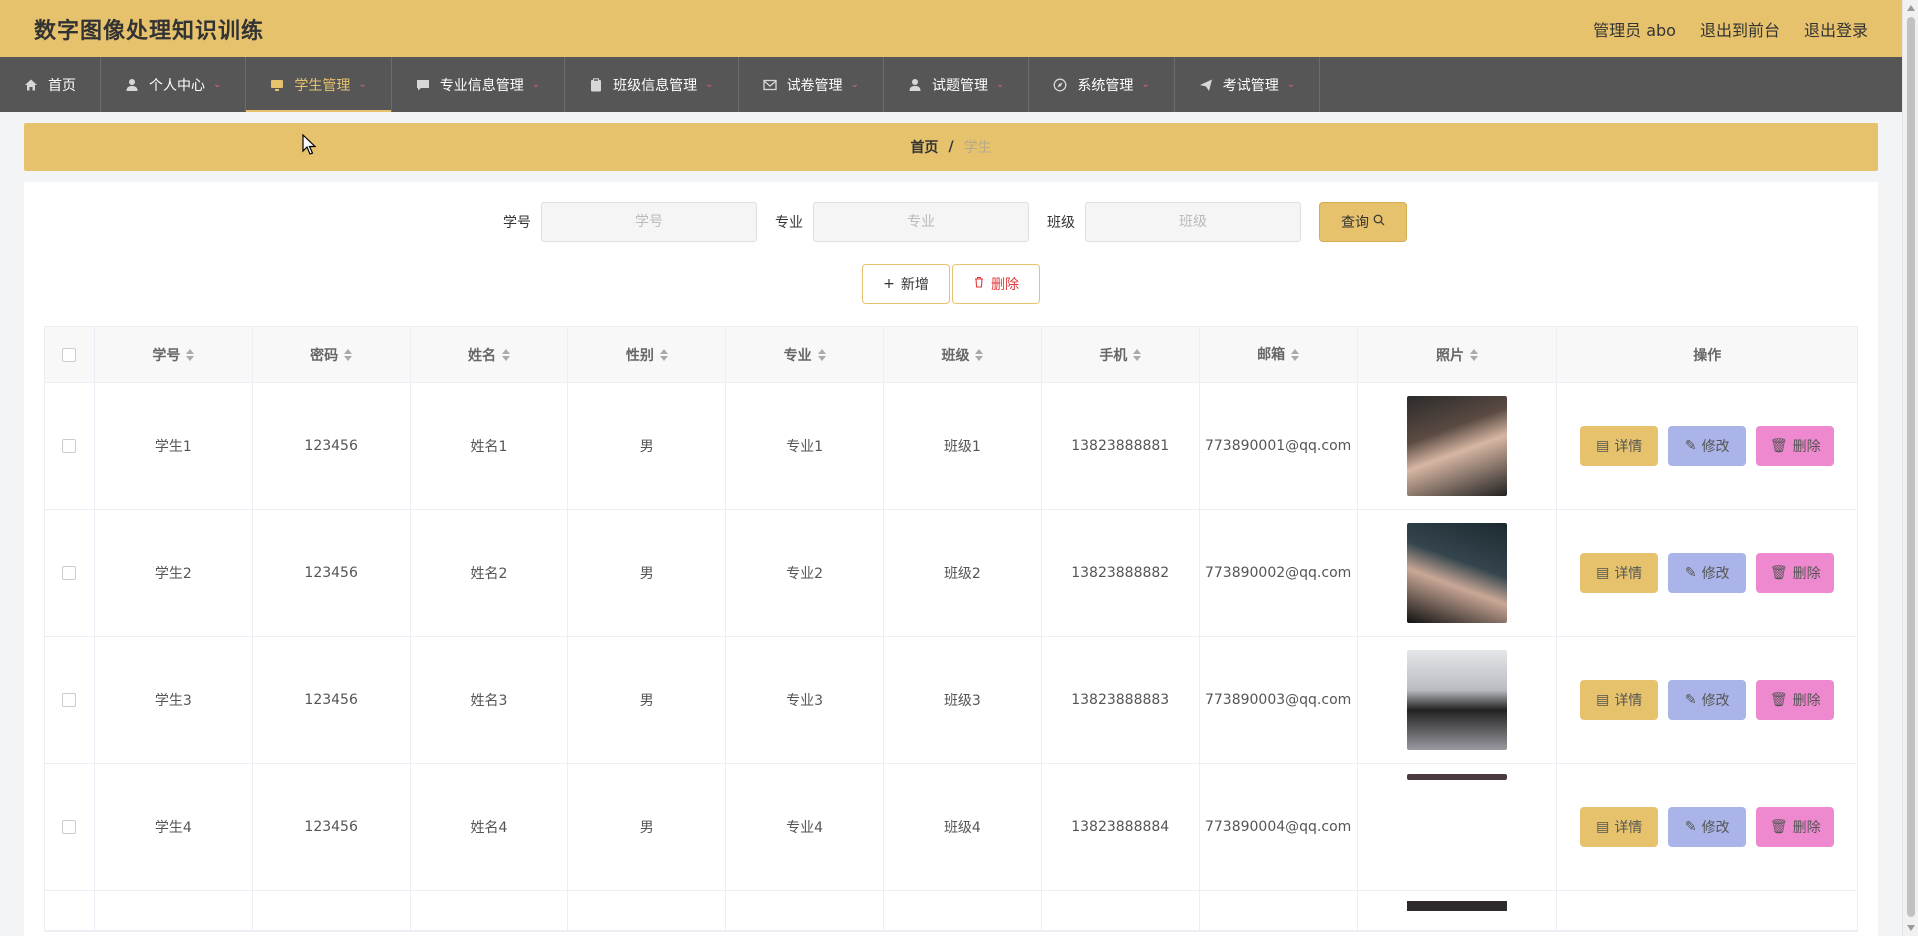 This screenshot has width=1918, height=936. What do you see at coordinates (1911, 928) in the screenshot?
I see `scroll-down-icon` at bounding box center [1911, 928].